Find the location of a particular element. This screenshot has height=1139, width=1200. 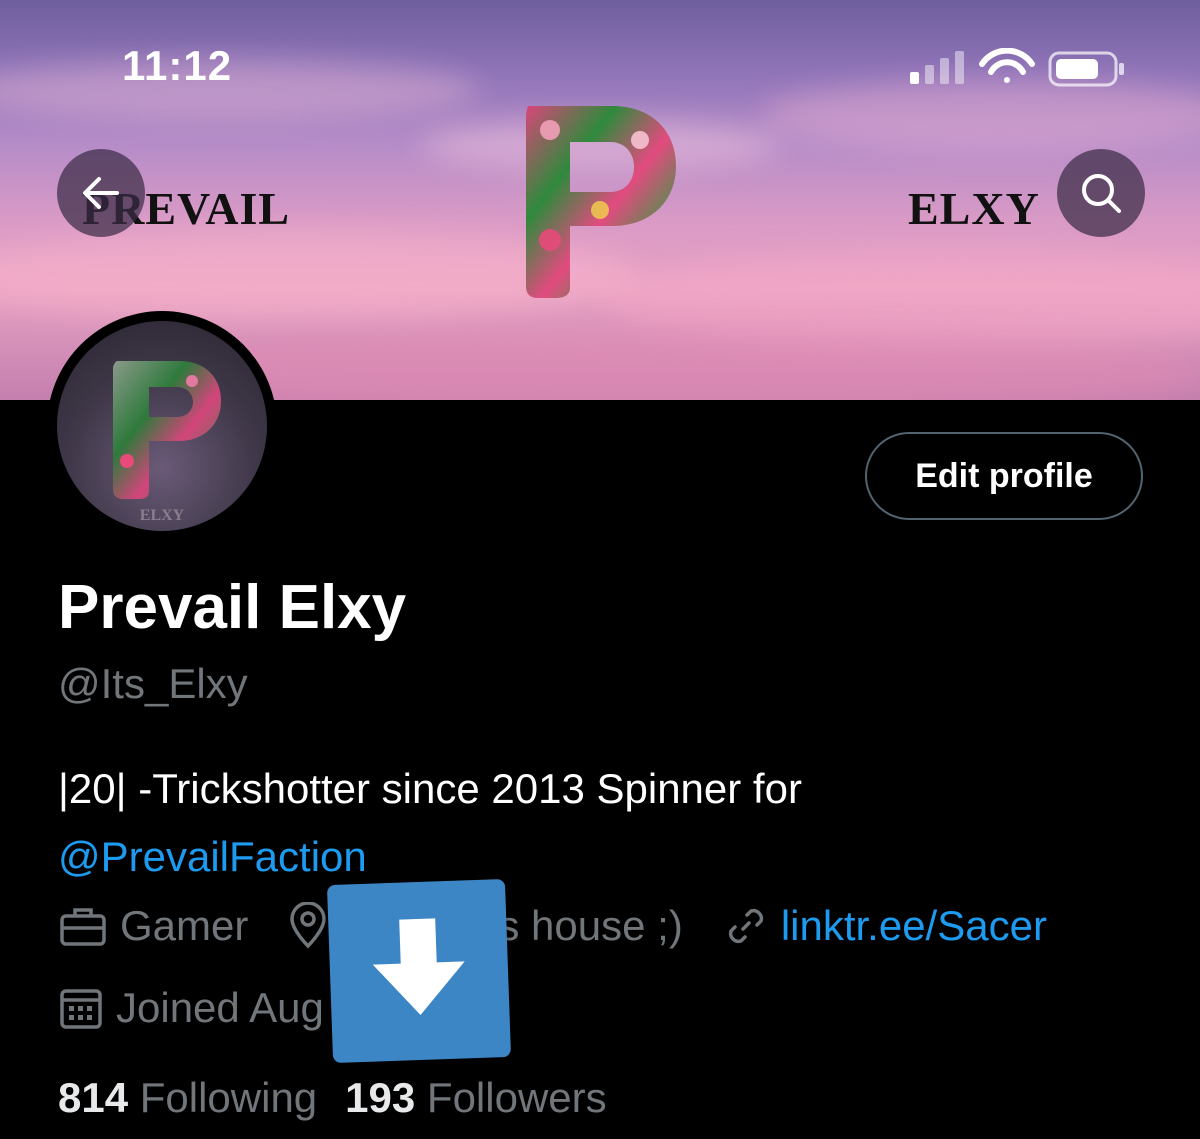

search-icon is located at coordinates (1101, 193).